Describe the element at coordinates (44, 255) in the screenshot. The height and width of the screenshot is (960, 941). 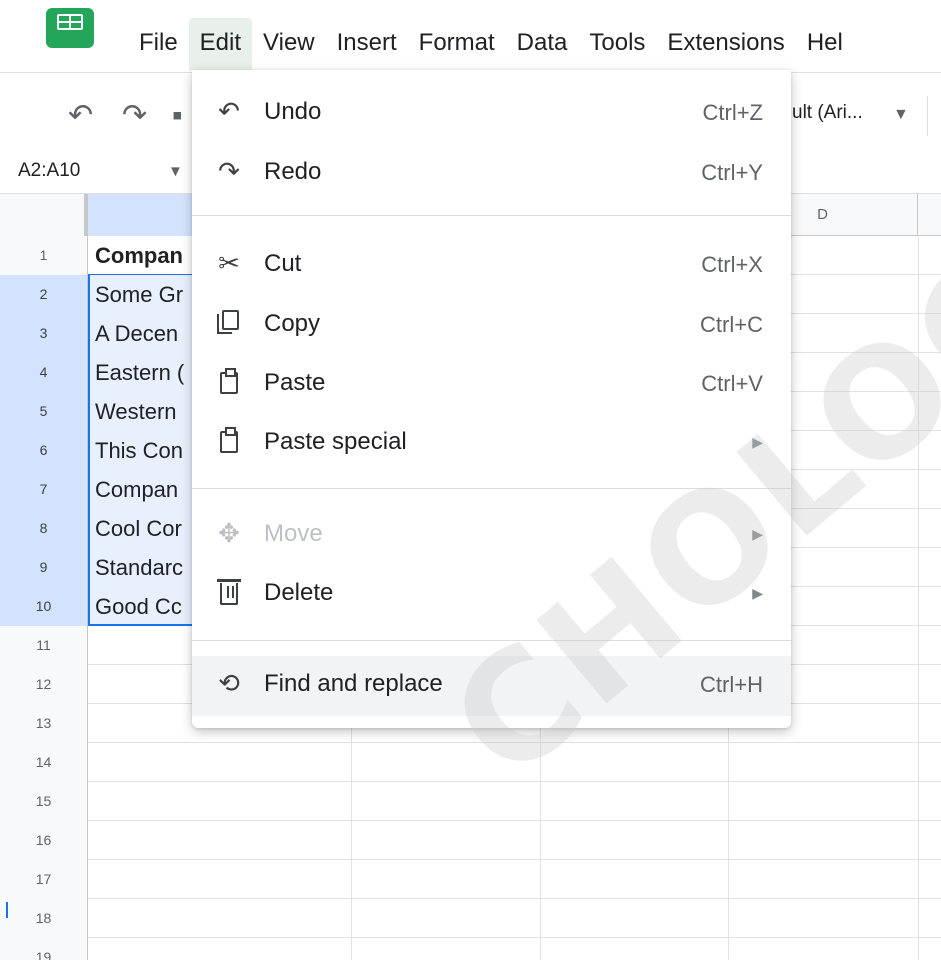
I see `row-header: 1` at that location.